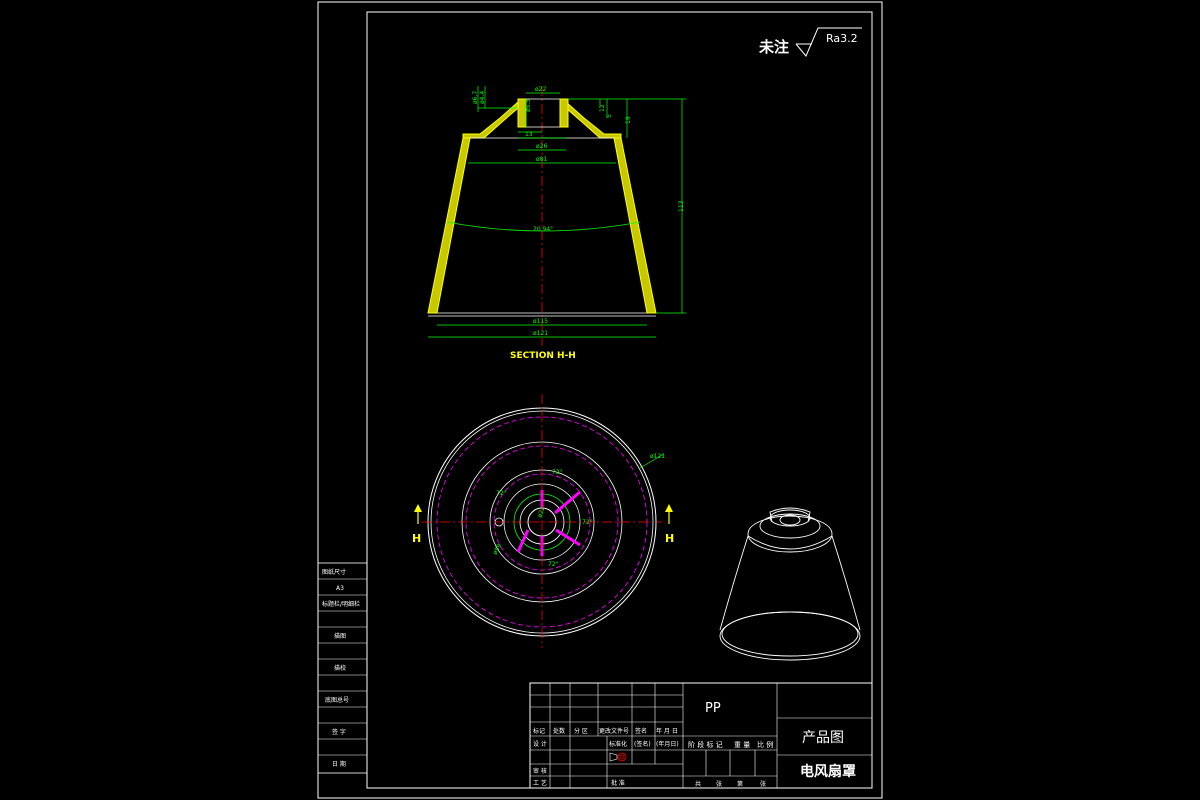 The height and width of the screenshot is (800, 1200). I want to click on header-5: 年 月 日, so click(667, 731).